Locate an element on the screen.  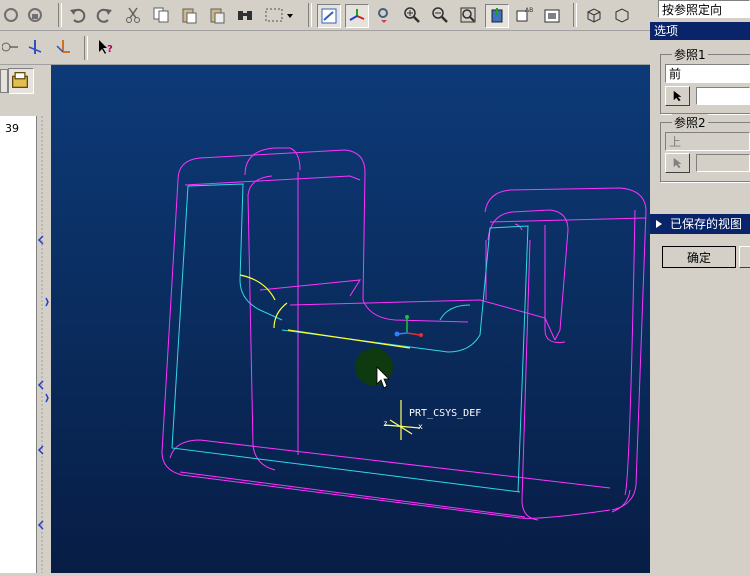
options-header: 选项 is located at coordinates (700, 31).